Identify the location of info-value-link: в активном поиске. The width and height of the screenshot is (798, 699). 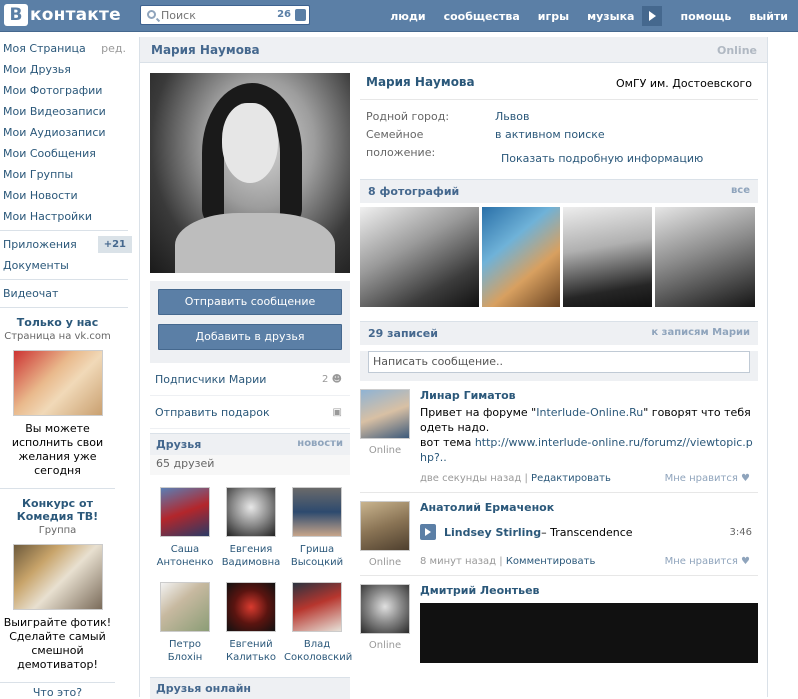
(550, 135).